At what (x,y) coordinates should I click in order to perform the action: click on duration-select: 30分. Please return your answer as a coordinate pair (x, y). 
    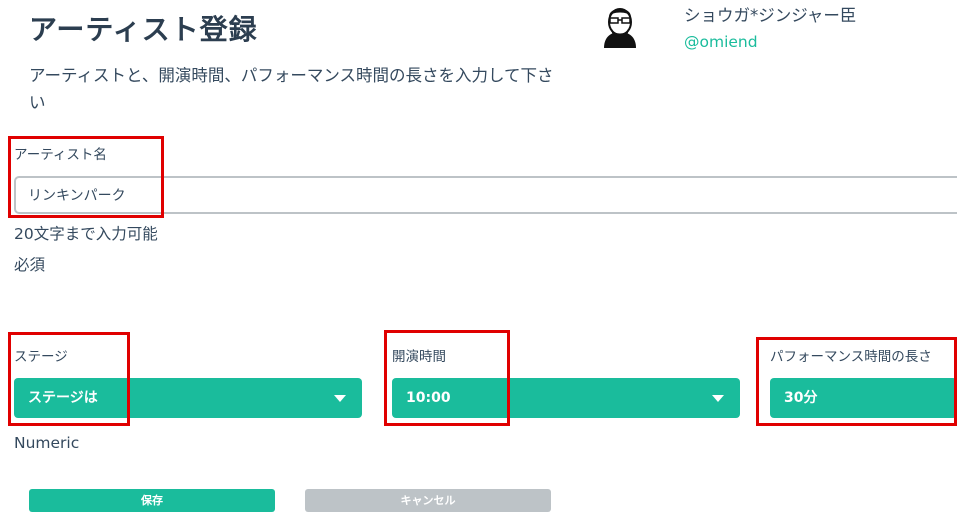
    Looking at the image, I should click on (863, 398).